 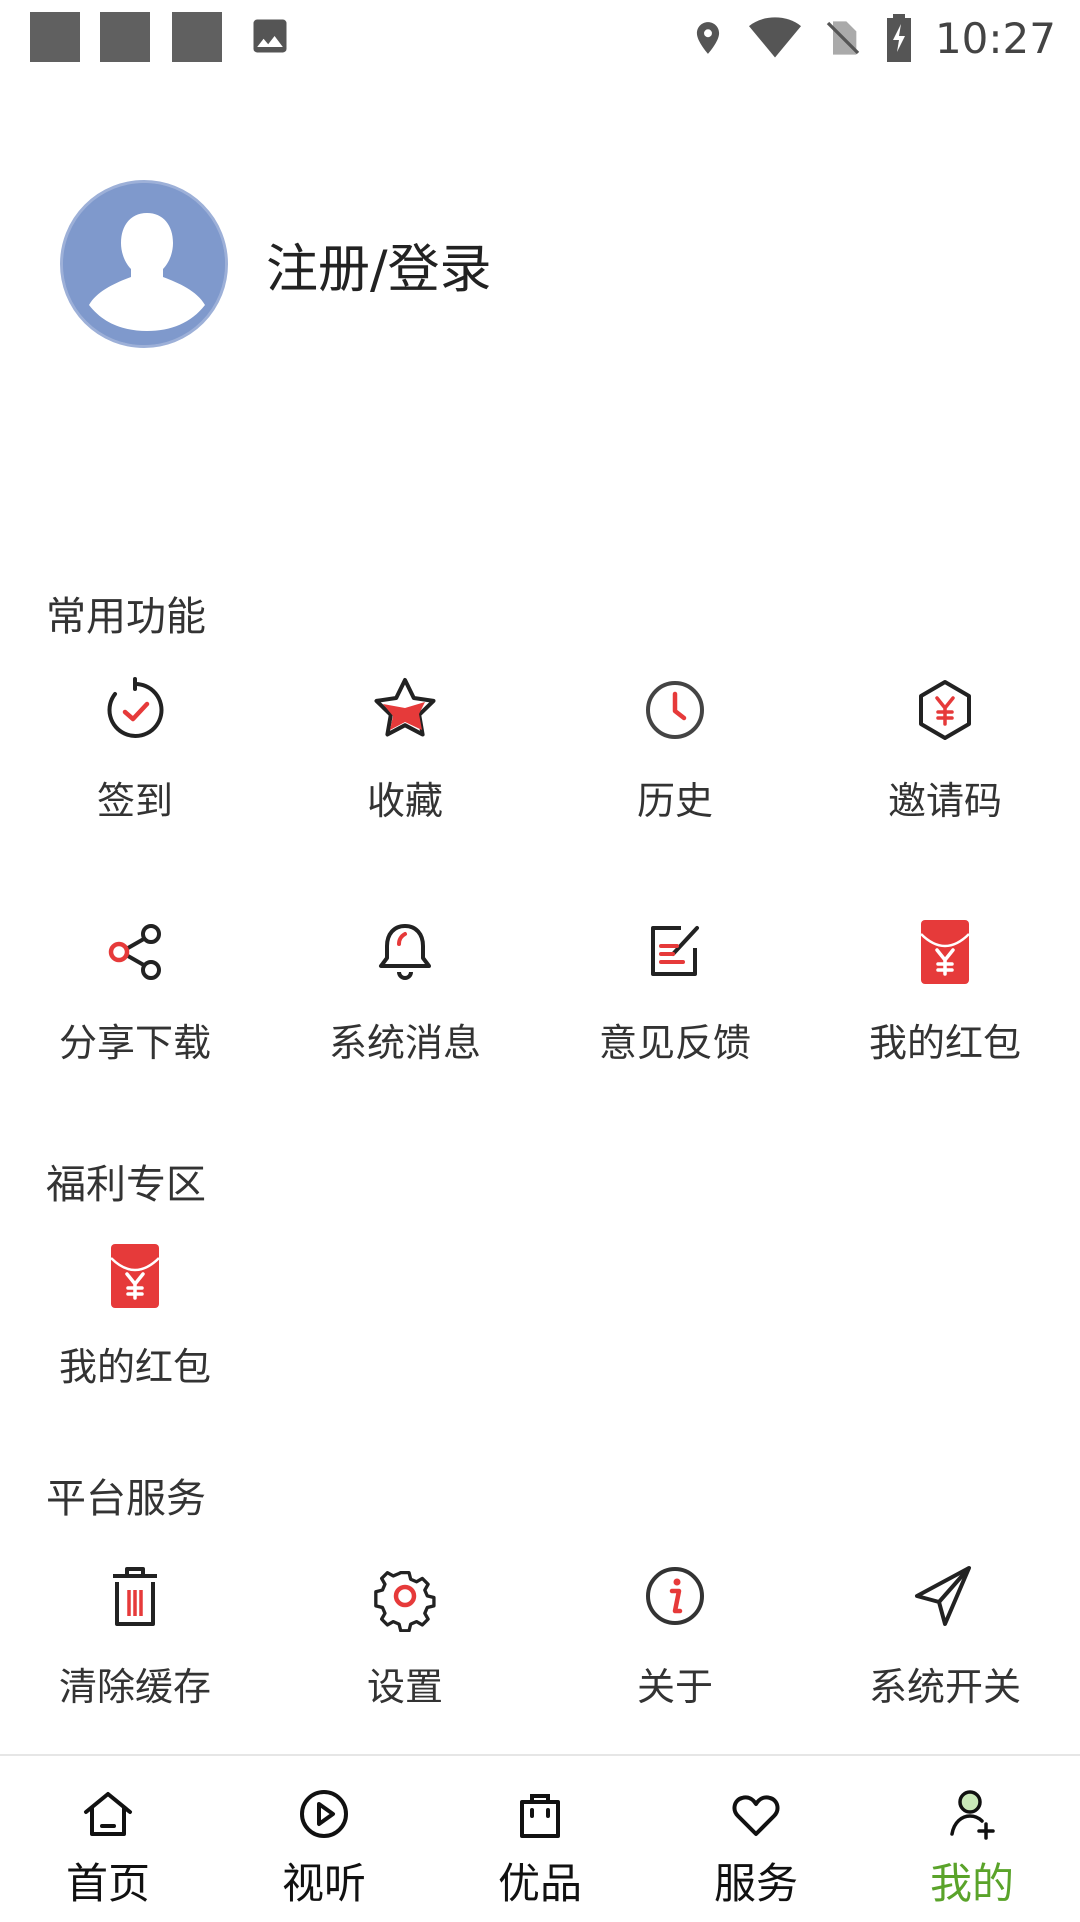 What do you see at coordinates (270, 38) in the screenshot?
I see `image-icon` at bounding box center [270, 38].